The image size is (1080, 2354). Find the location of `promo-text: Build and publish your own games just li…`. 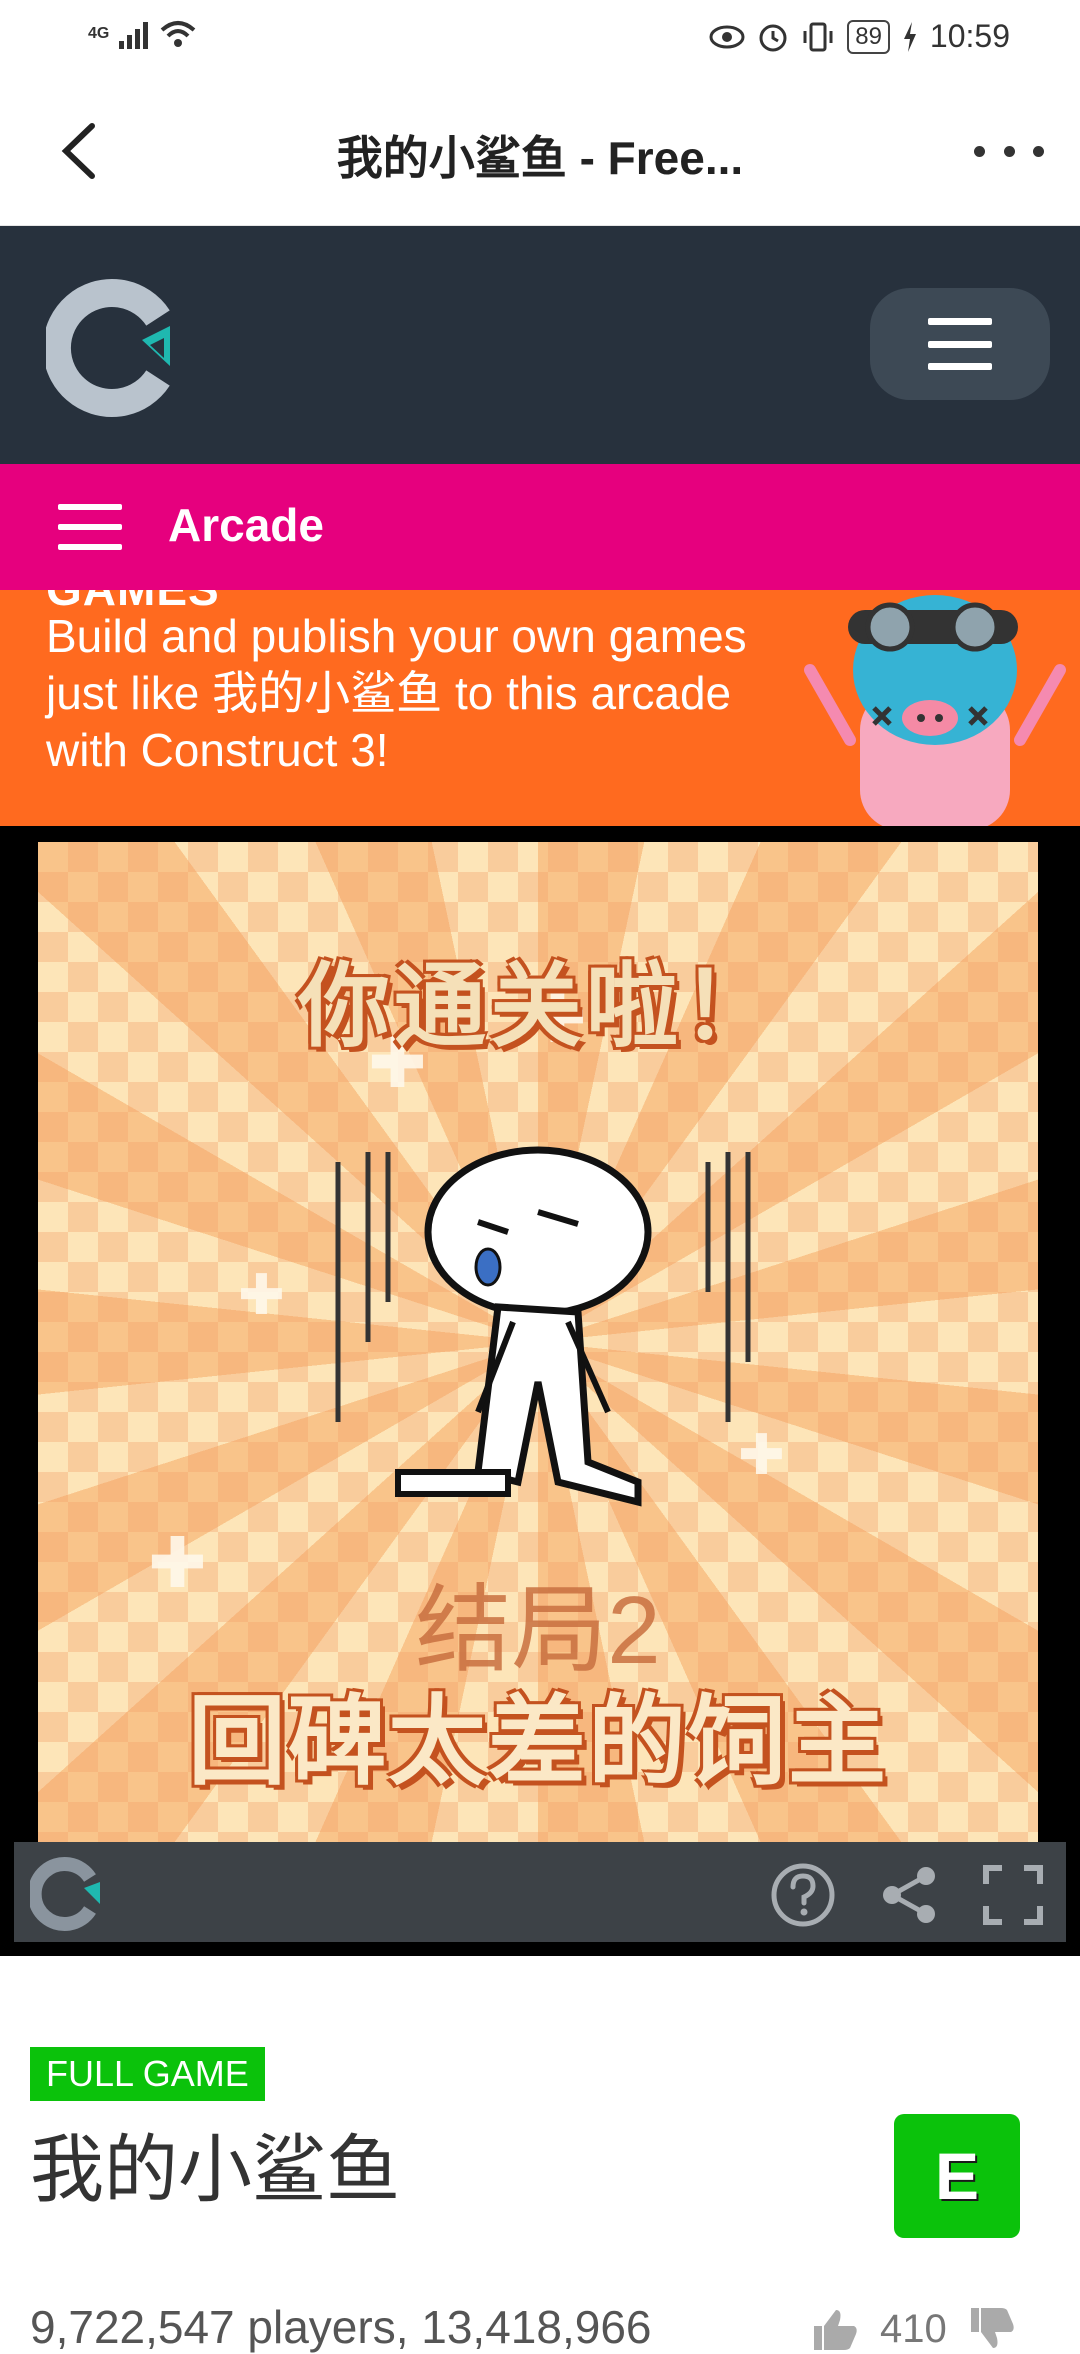

promo-text: Build and publish your own games just li… is located at coordinates (396, 693).